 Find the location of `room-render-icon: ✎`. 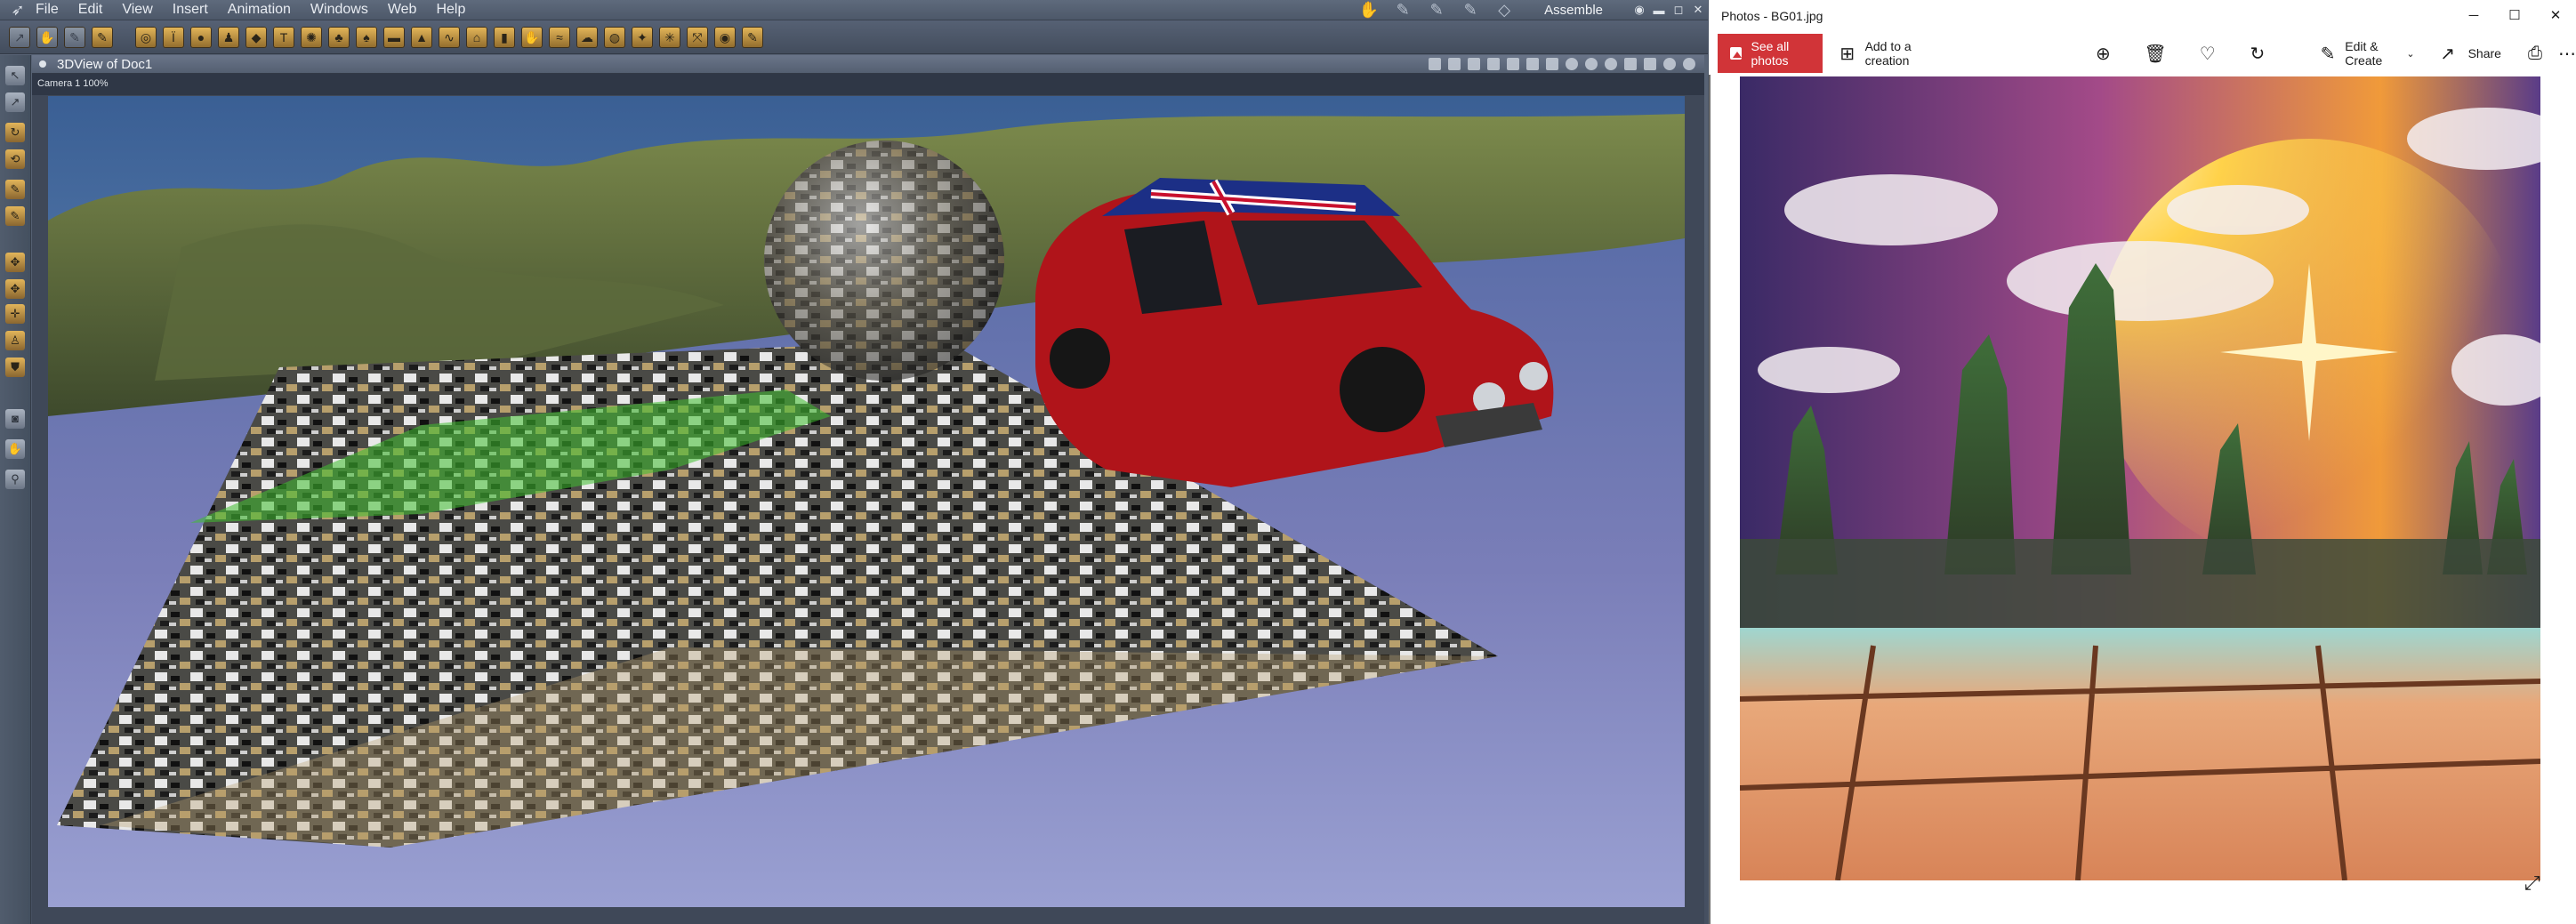

room-render-icon: ✎ is located at coordinates (1470, 10).